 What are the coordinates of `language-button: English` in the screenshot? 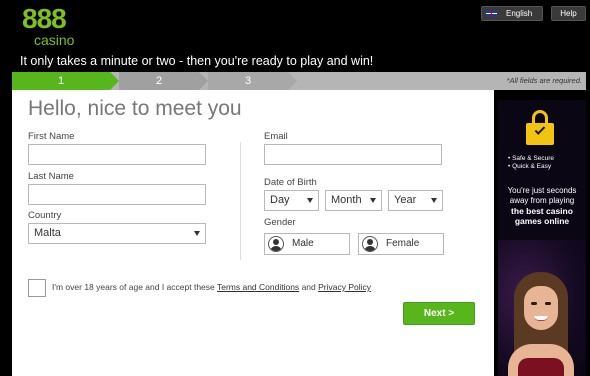 It's located at (512, 13).